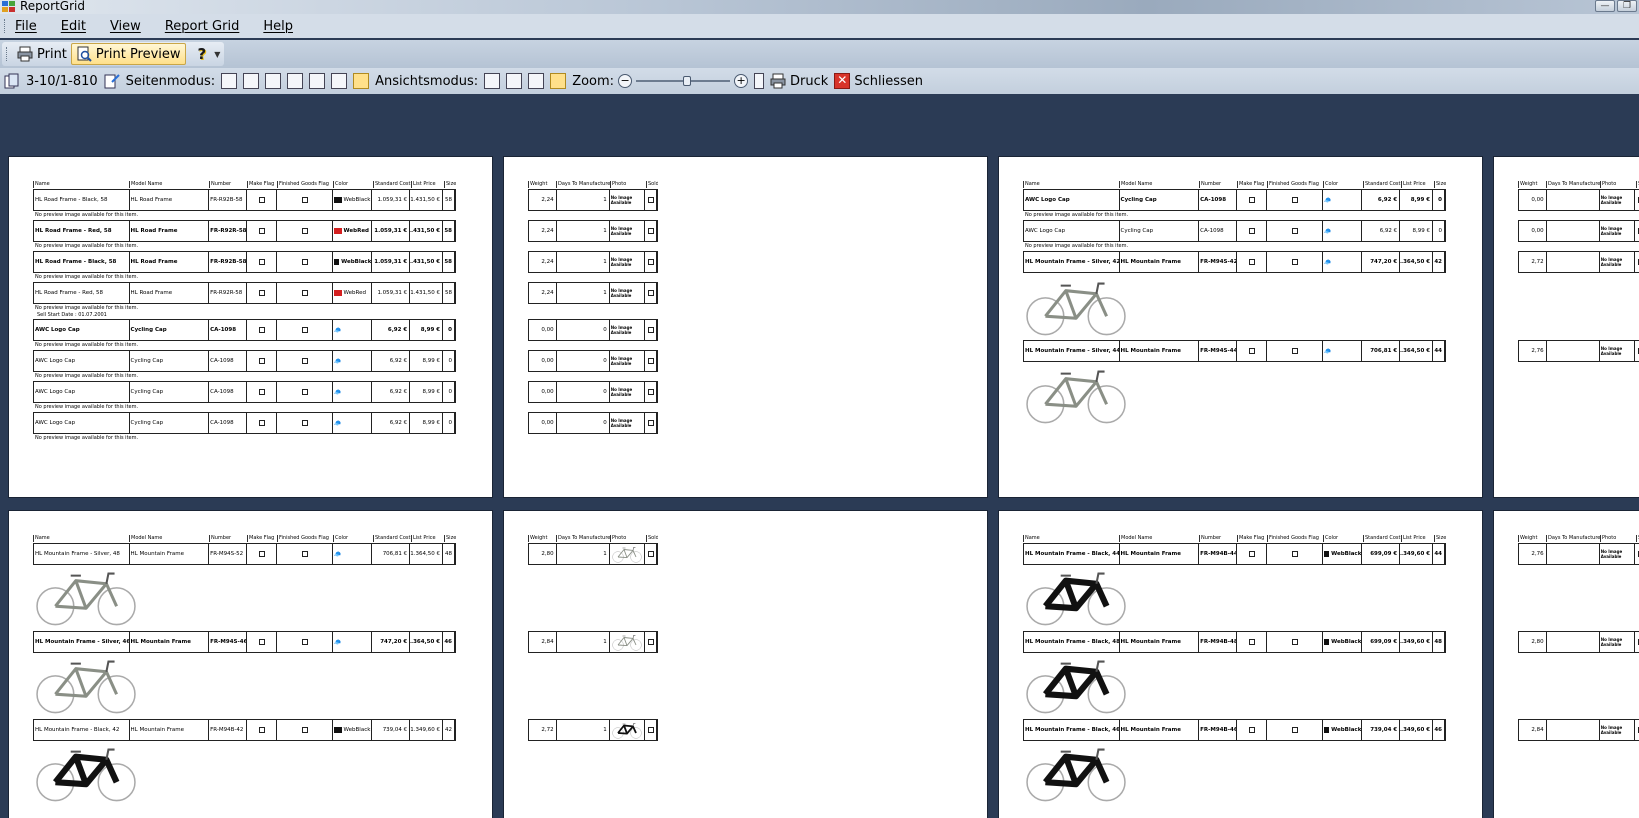 The height and width of the screenshot is (818, 1639). I want to click on actual-size-icon, so click(759, 81).